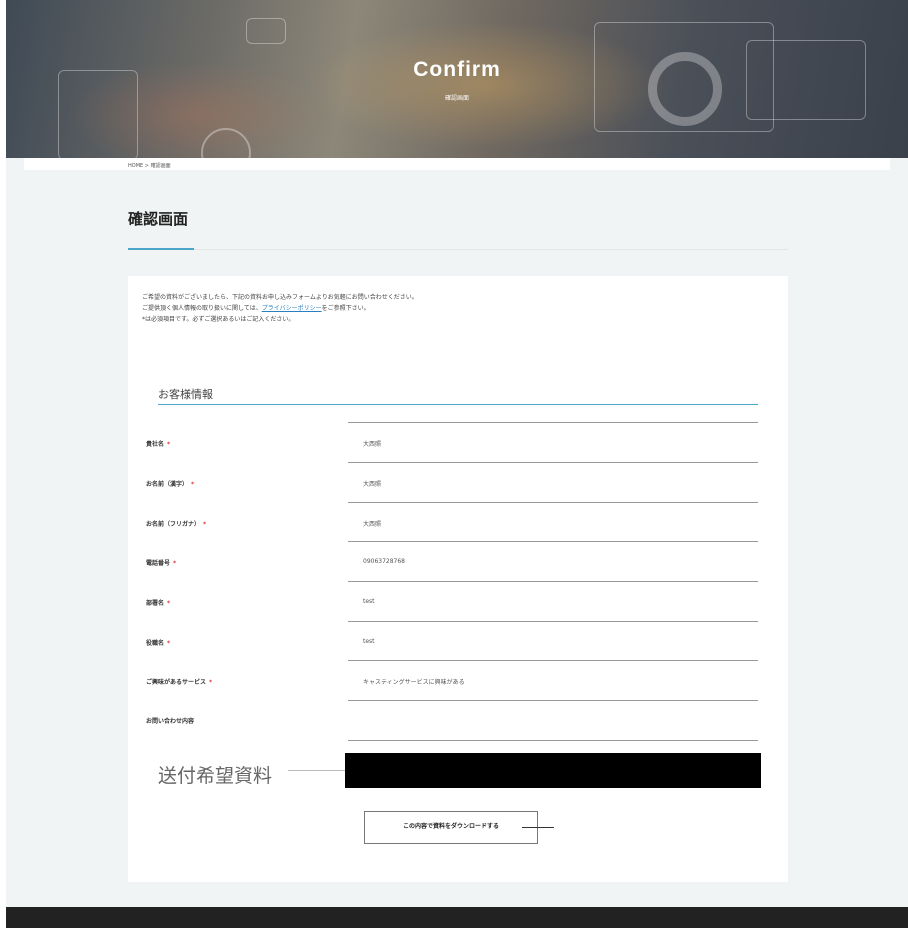  What do you see at coordinates (158, 603) in the screenshot?
I see `field-label-department: 部署名 *` at bounding box center [158, 603].